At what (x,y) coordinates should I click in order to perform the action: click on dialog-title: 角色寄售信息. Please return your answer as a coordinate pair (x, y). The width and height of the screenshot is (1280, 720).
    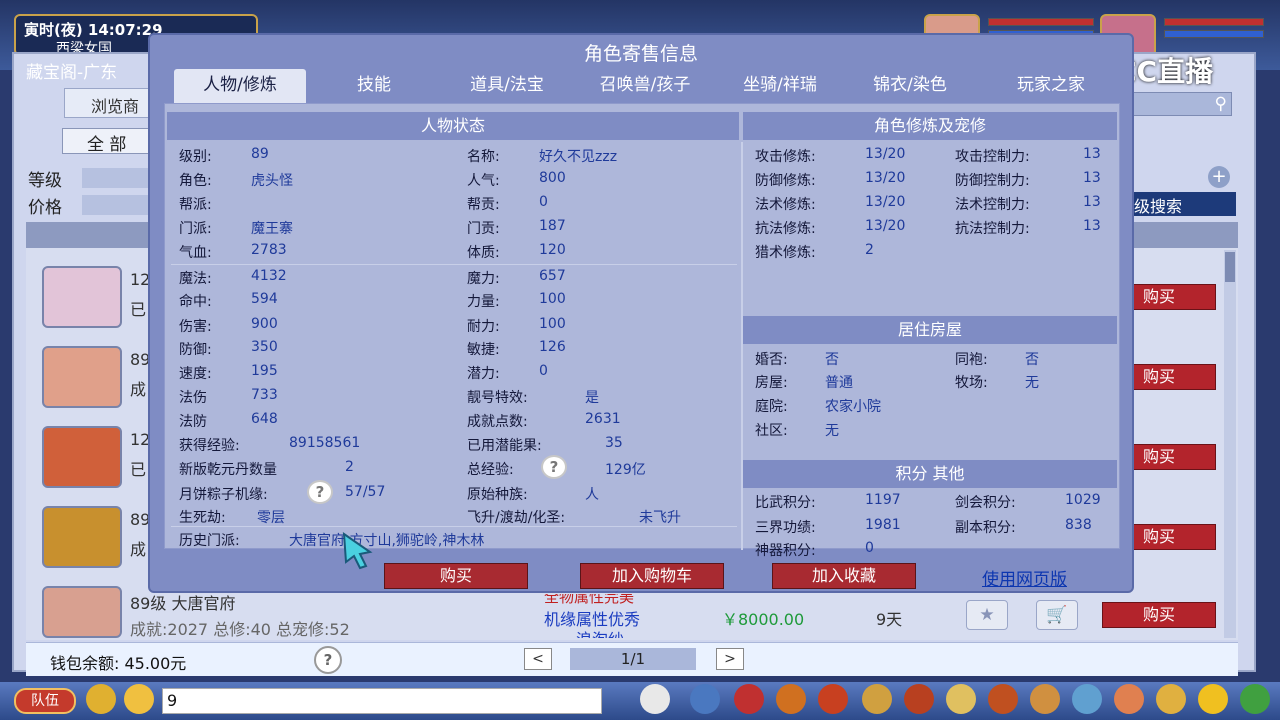
    Looking at the image, I should click on (640, 54).